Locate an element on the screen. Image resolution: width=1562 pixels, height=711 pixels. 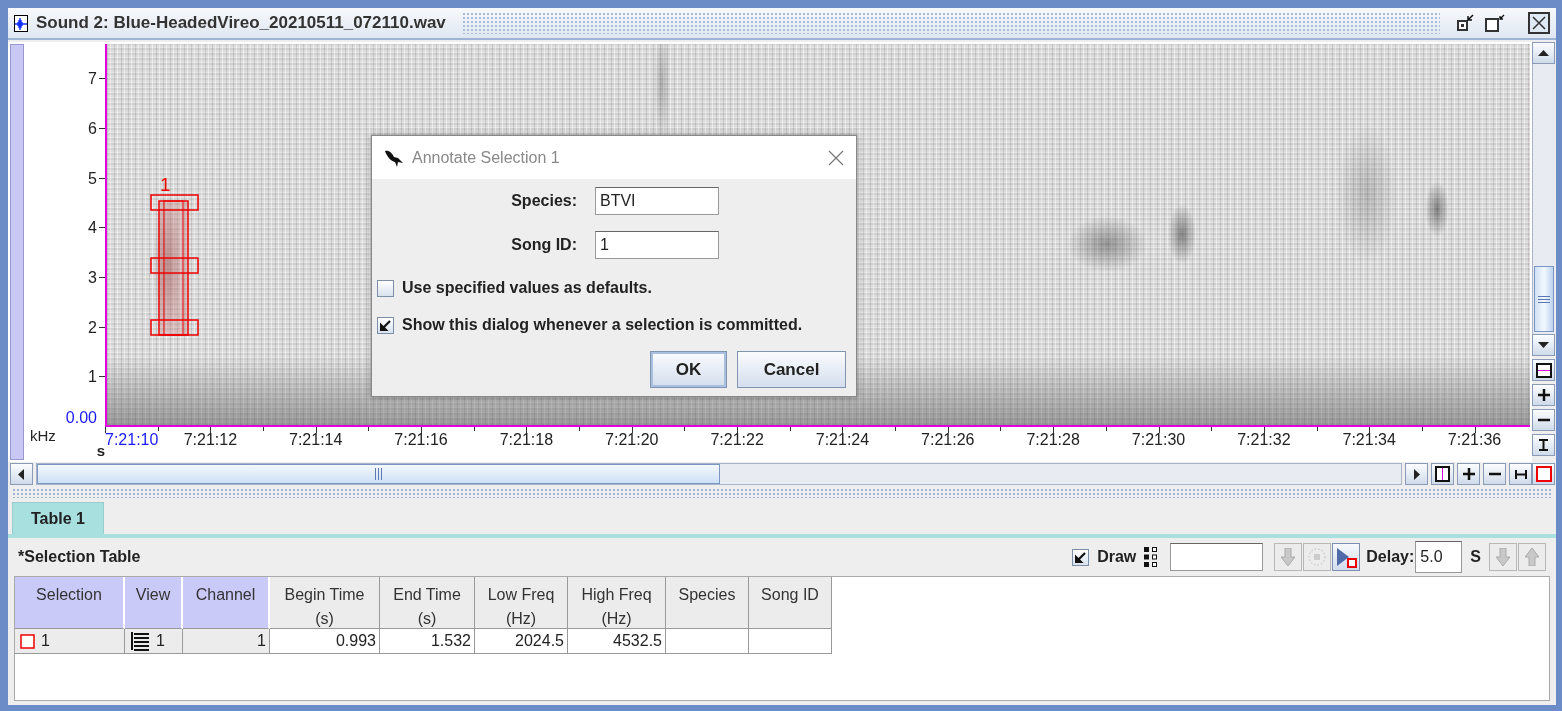
table-cell: 0.993 is located at coordinates (355, 641).